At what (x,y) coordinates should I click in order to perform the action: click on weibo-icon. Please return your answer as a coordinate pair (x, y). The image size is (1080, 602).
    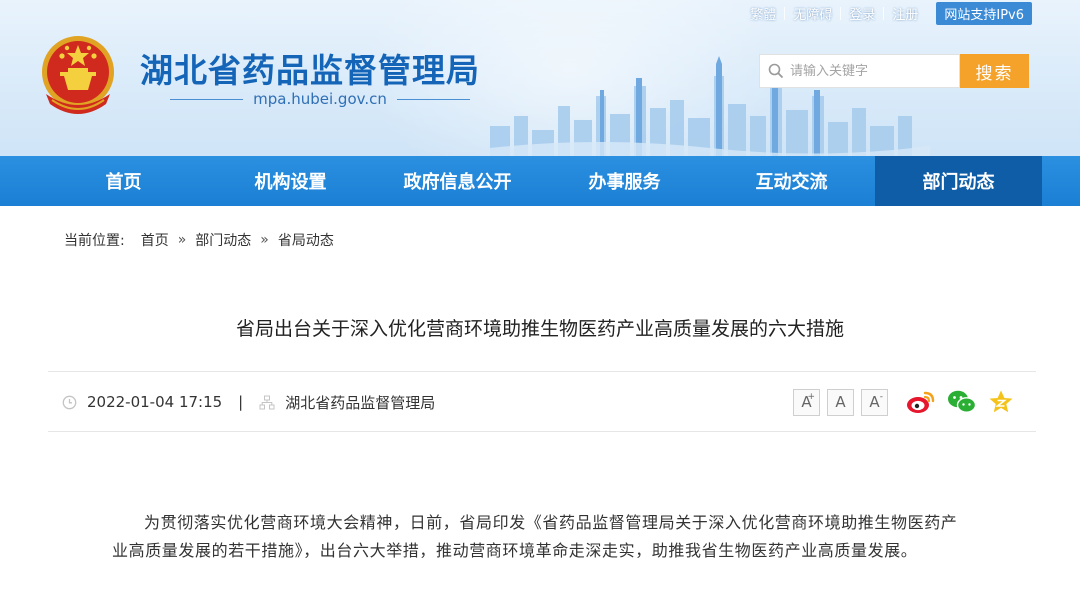
    Looking at the image, I should click on (921, 402).